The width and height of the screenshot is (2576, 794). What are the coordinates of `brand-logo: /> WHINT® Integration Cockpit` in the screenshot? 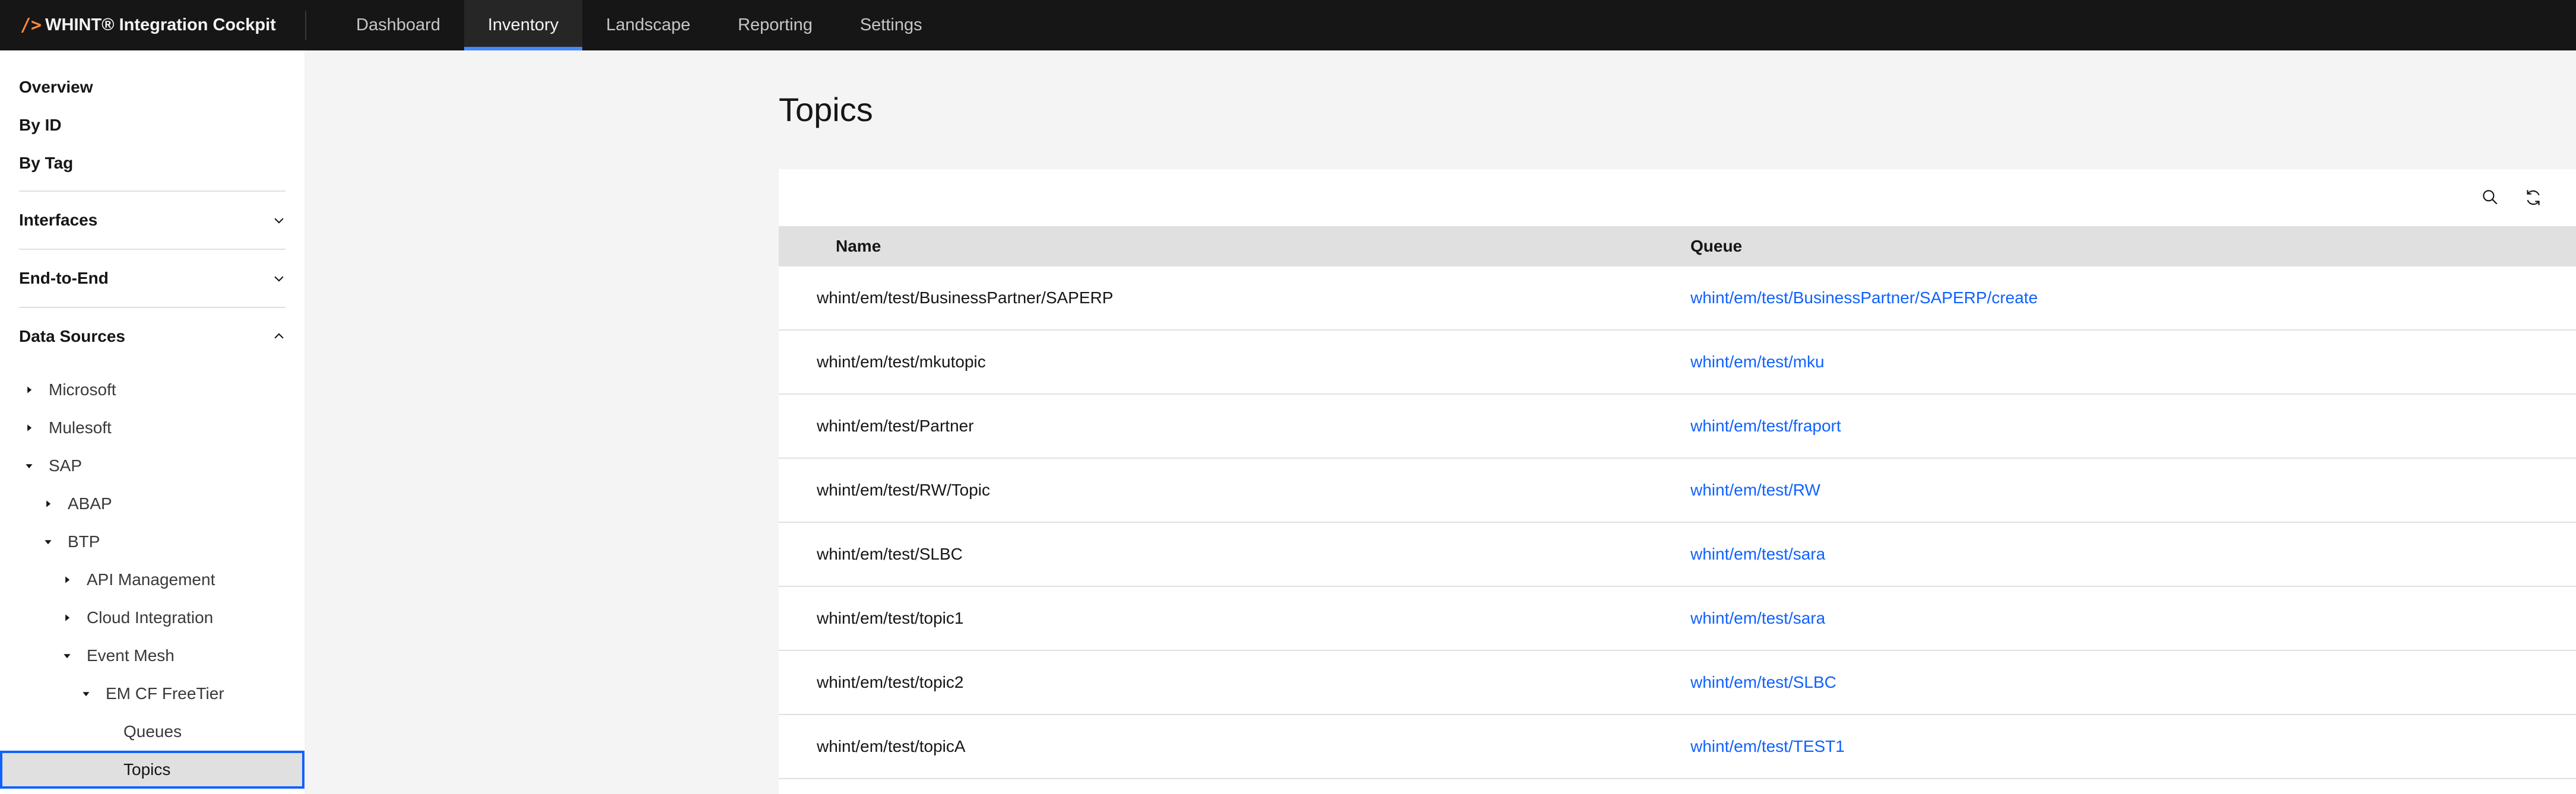 It's located at (153, 25).